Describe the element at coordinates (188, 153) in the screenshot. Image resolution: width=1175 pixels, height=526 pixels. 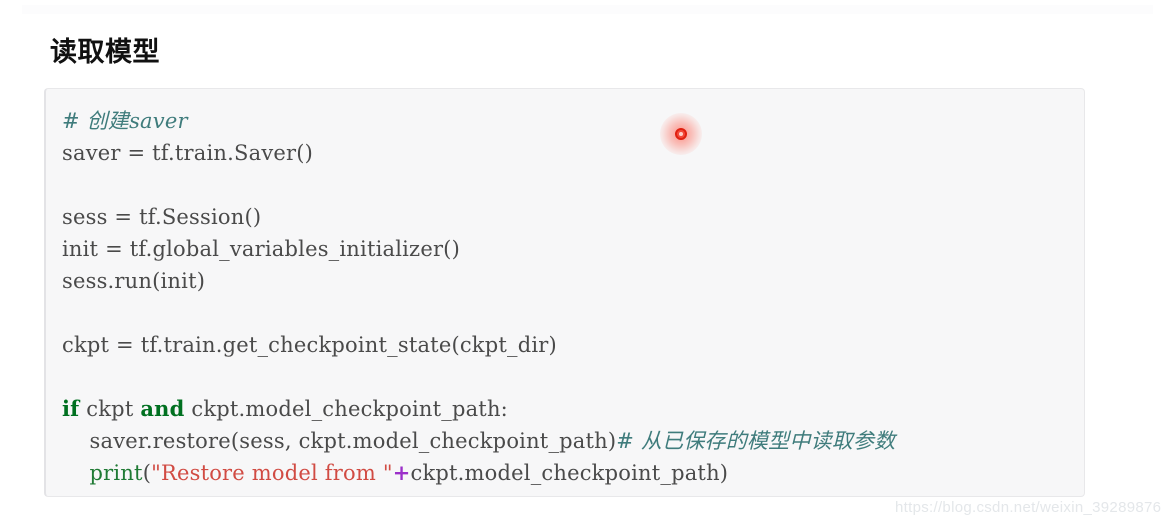
I see `code-text: saver = tf.train.Saver()` at that location.